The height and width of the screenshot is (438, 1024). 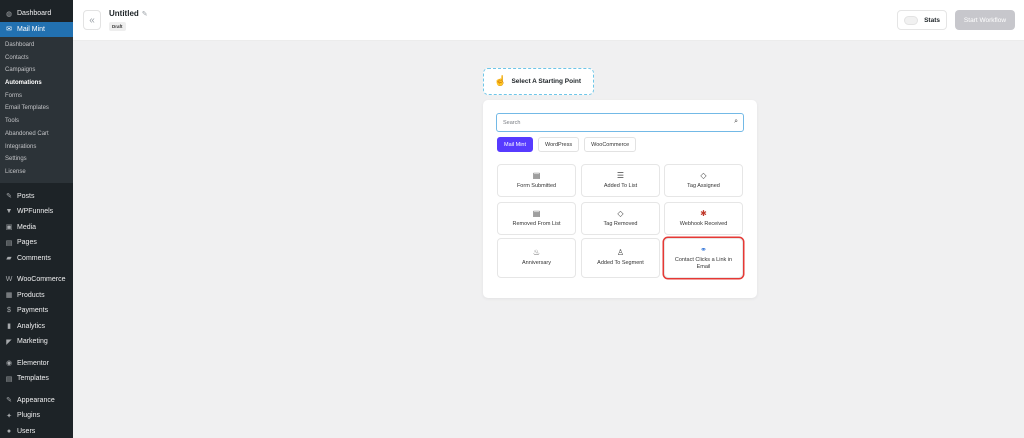 What do you see at coordinates (703, 249) in the screenshot?
I see `link-icon: ⚭` at bounding box center [703, 249].